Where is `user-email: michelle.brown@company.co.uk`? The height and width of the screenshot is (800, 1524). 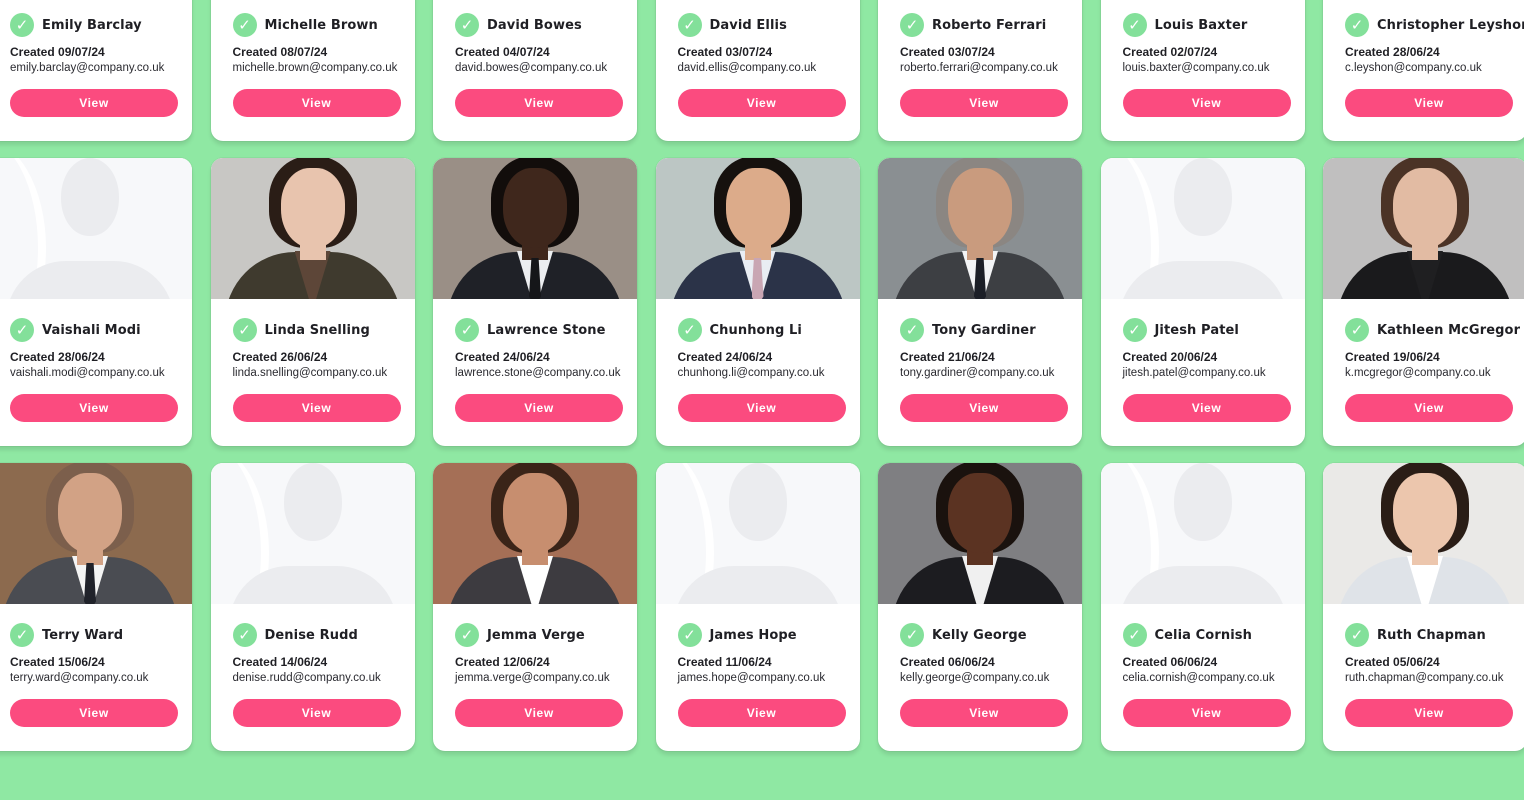
user-email: michelle.brown@company.co.uk is located at coordinates (315, 68).